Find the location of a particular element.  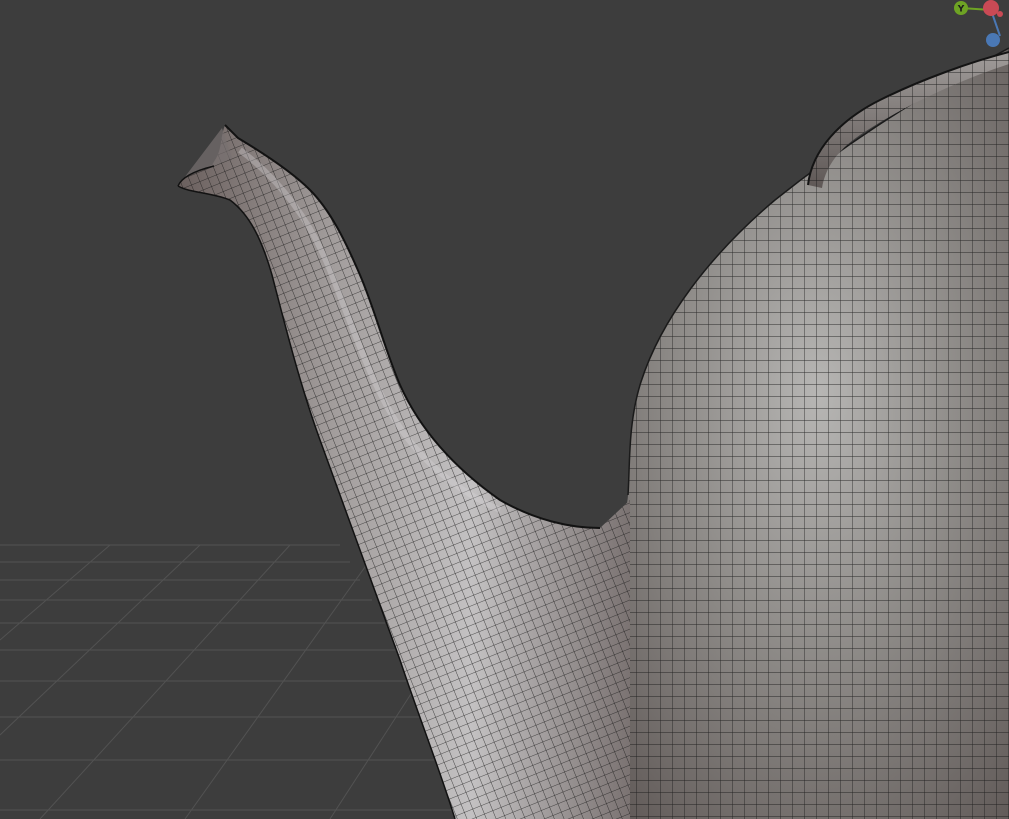

gizmo-axis-y-label: Y is located at coordinates (961, 10).